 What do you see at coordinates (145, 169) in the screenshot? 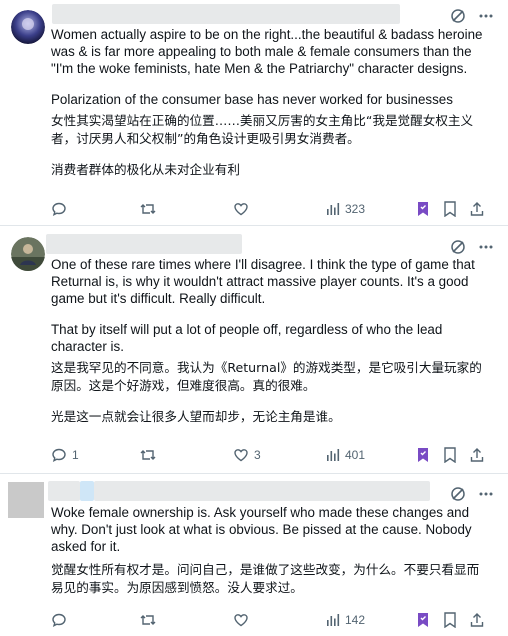
I see `translation-text: 消费者群体的极化从未对企业有利` at bounding box center [145, 169].